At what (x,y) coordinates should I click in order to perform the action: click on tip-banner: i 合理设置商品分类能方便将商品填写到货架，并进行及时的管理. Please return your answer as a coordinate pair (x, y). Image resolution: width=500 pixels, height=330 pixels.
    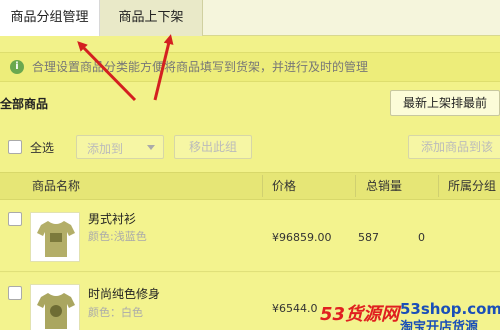
    Looking at the image, I should click on (250, 67).